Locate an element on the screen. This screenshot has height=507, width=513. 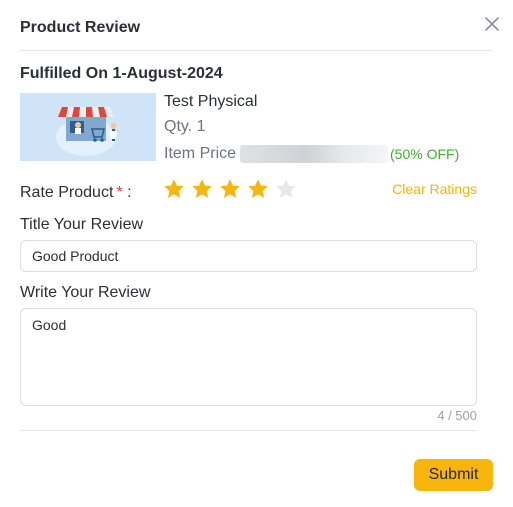
write-review-label: Write Your Review is located at coordinates (85, 292).